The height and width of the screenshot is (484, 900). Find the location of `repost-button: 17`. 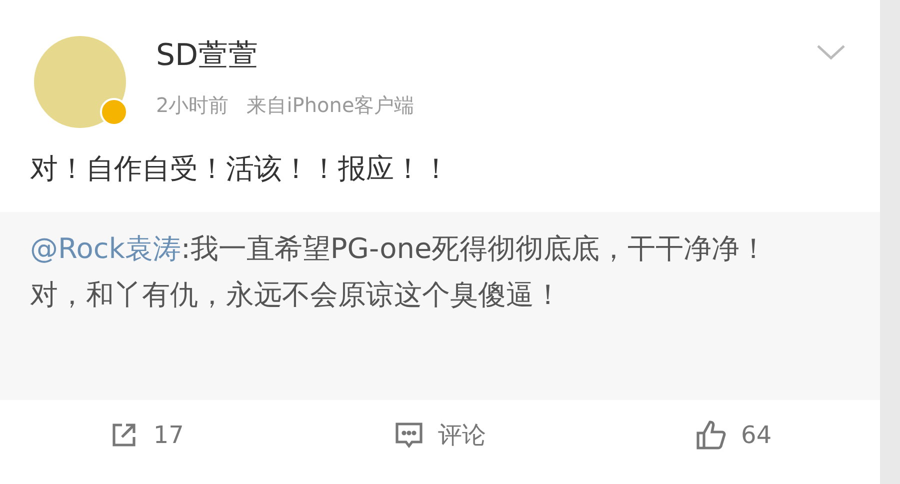

repost-button: 17 is located at coordinates (147, 435).